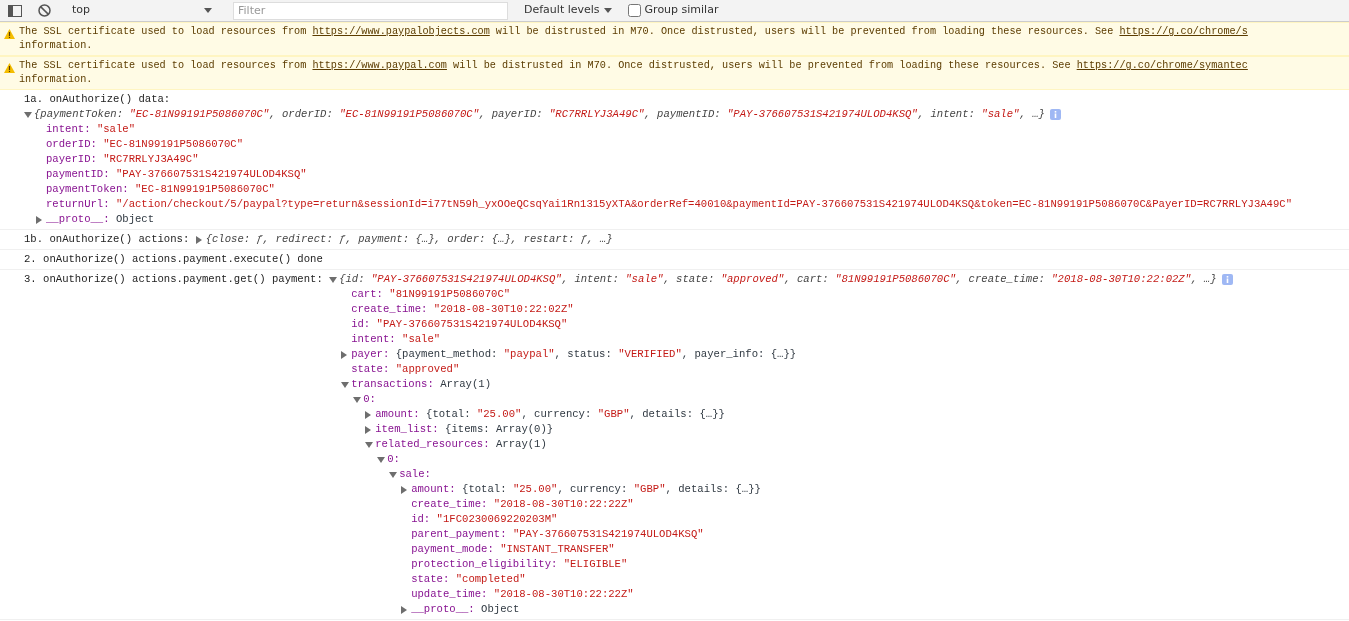 This screenshot has height=621, width=1349. What do you see at coordinates (568, 10) in the screenshot?
I see `levels-dropdown: Default levels` at bounding box center [568, 10].